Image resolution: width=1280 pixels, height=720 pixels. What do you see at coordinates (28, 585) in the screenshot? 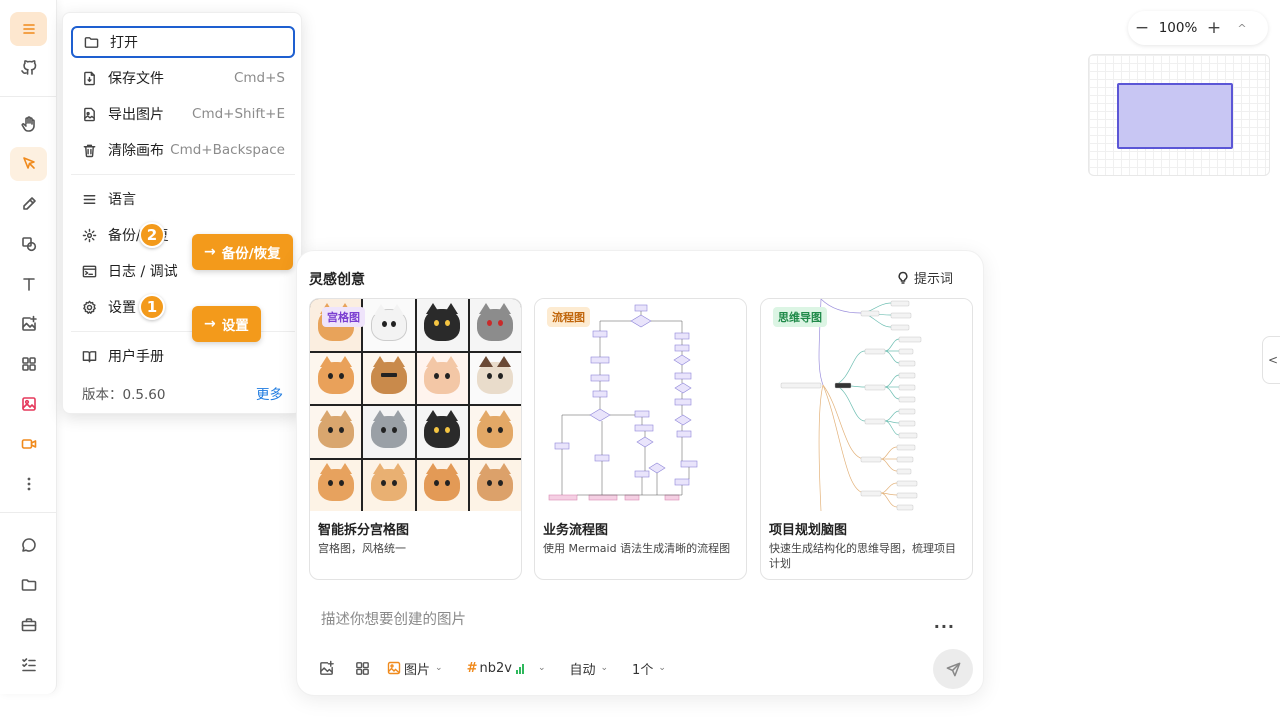
I see `folder-button` at bounding box center [28, 585].